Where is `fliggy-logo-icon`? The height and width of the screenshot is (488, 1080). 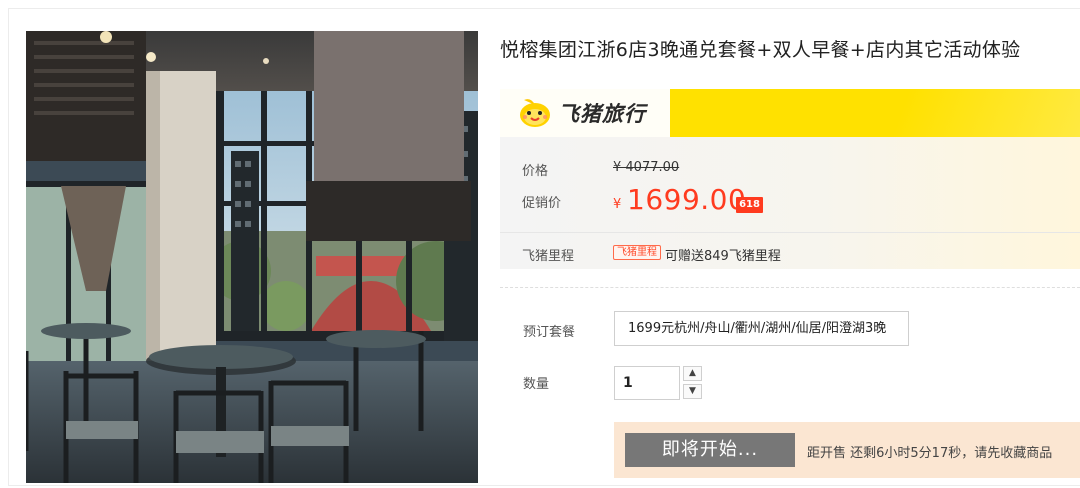
fliggy-logo-icon is located at coordinates (535, 113).